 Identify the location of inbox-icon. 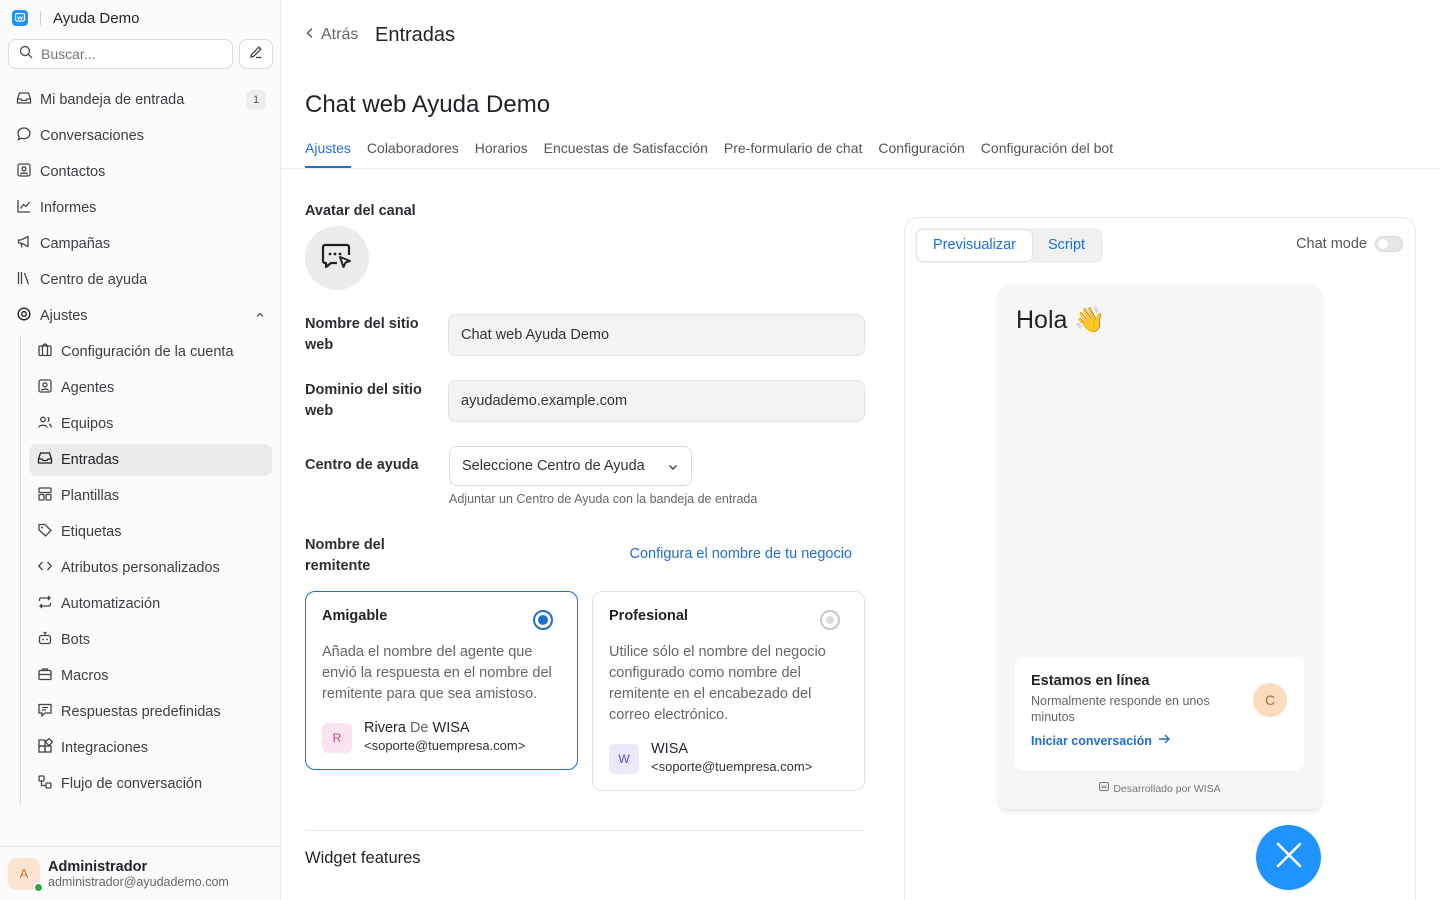
(24, 100).